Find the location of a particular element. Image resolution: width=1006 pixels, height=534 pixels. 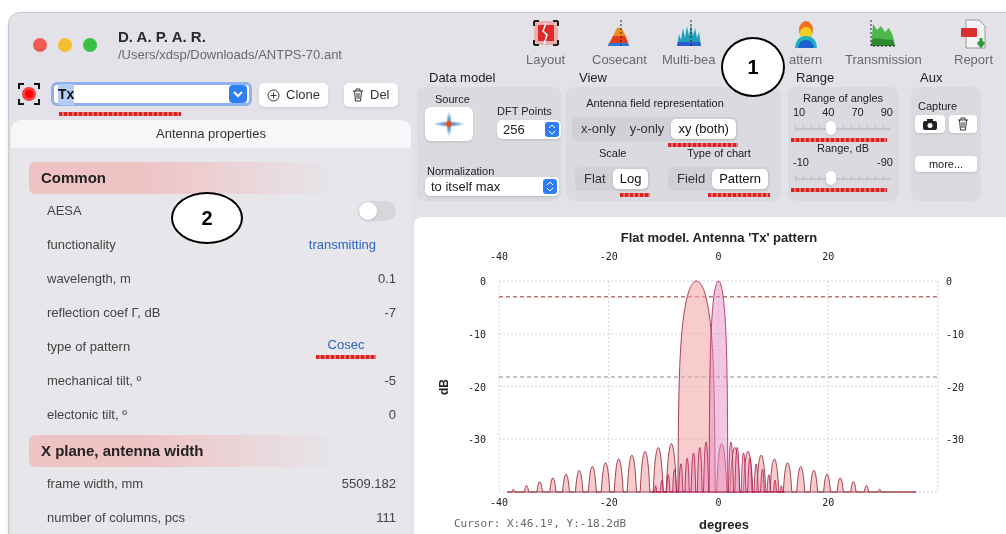

minimize-button is located at coordinates (65, 45).